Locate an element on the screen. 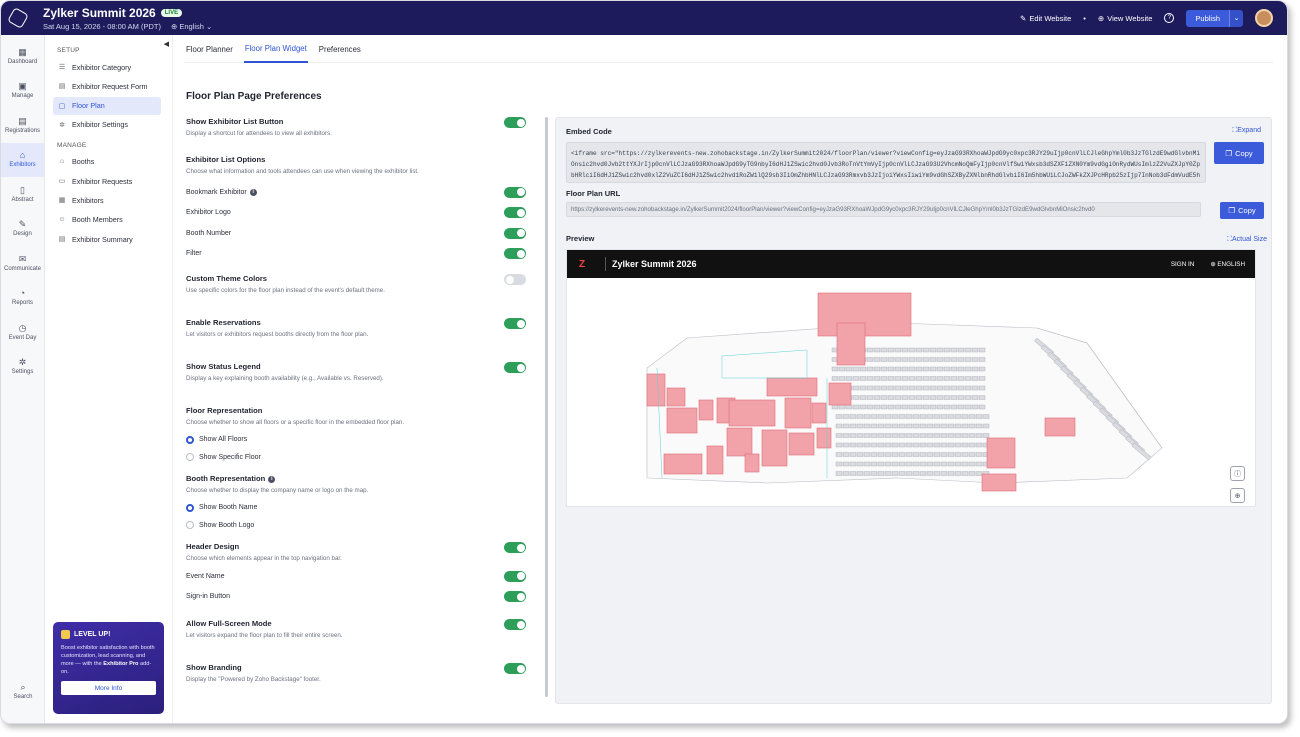 The height and width of the screenshot is (737, 1300). subnav-item-floor-plan: ▢ Floor Plan is located at coordinates (107, 105).